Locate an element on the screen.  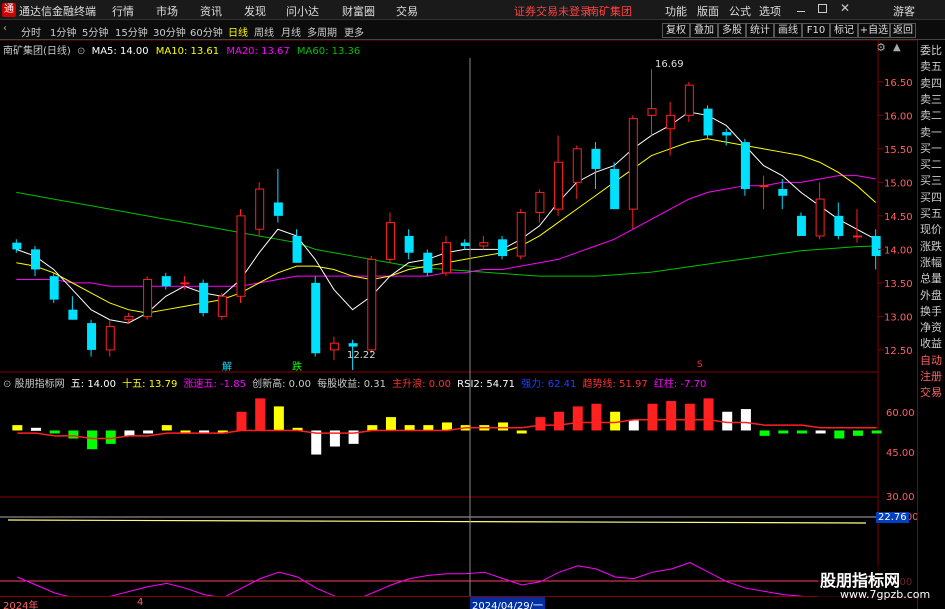
login-status: 证券交易未登录 is located at coordinates (552, 11).